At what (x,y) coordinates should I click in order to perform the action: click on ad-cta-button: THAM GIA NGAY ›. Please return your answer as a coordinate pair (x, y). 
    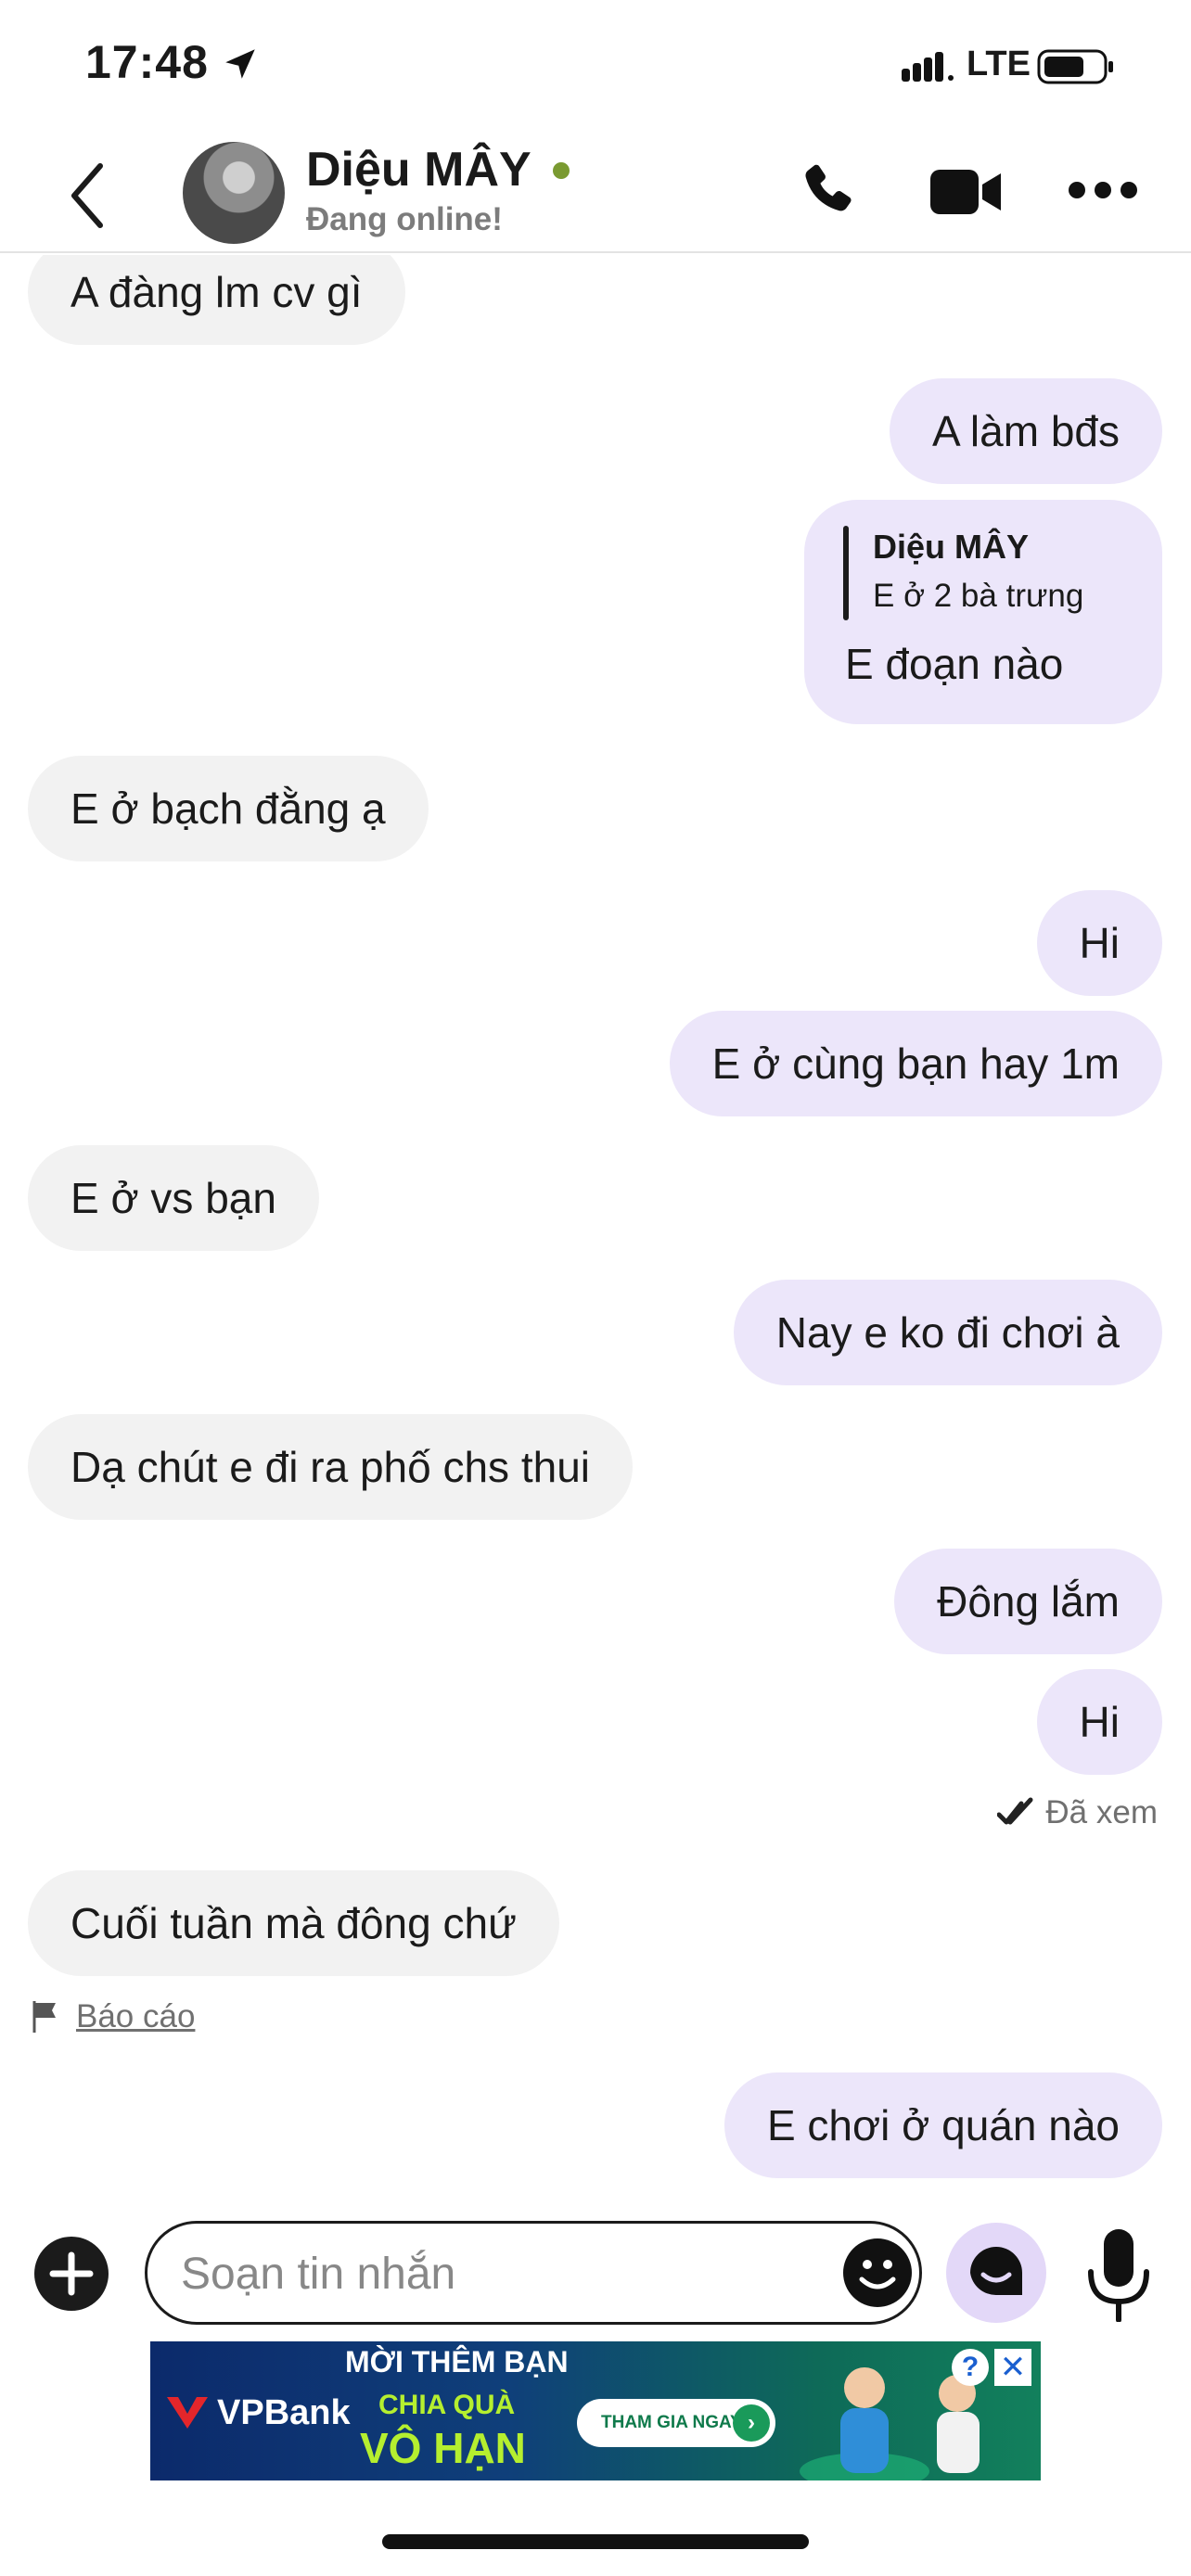
    Looking at the image, I should click on (676, 2423).